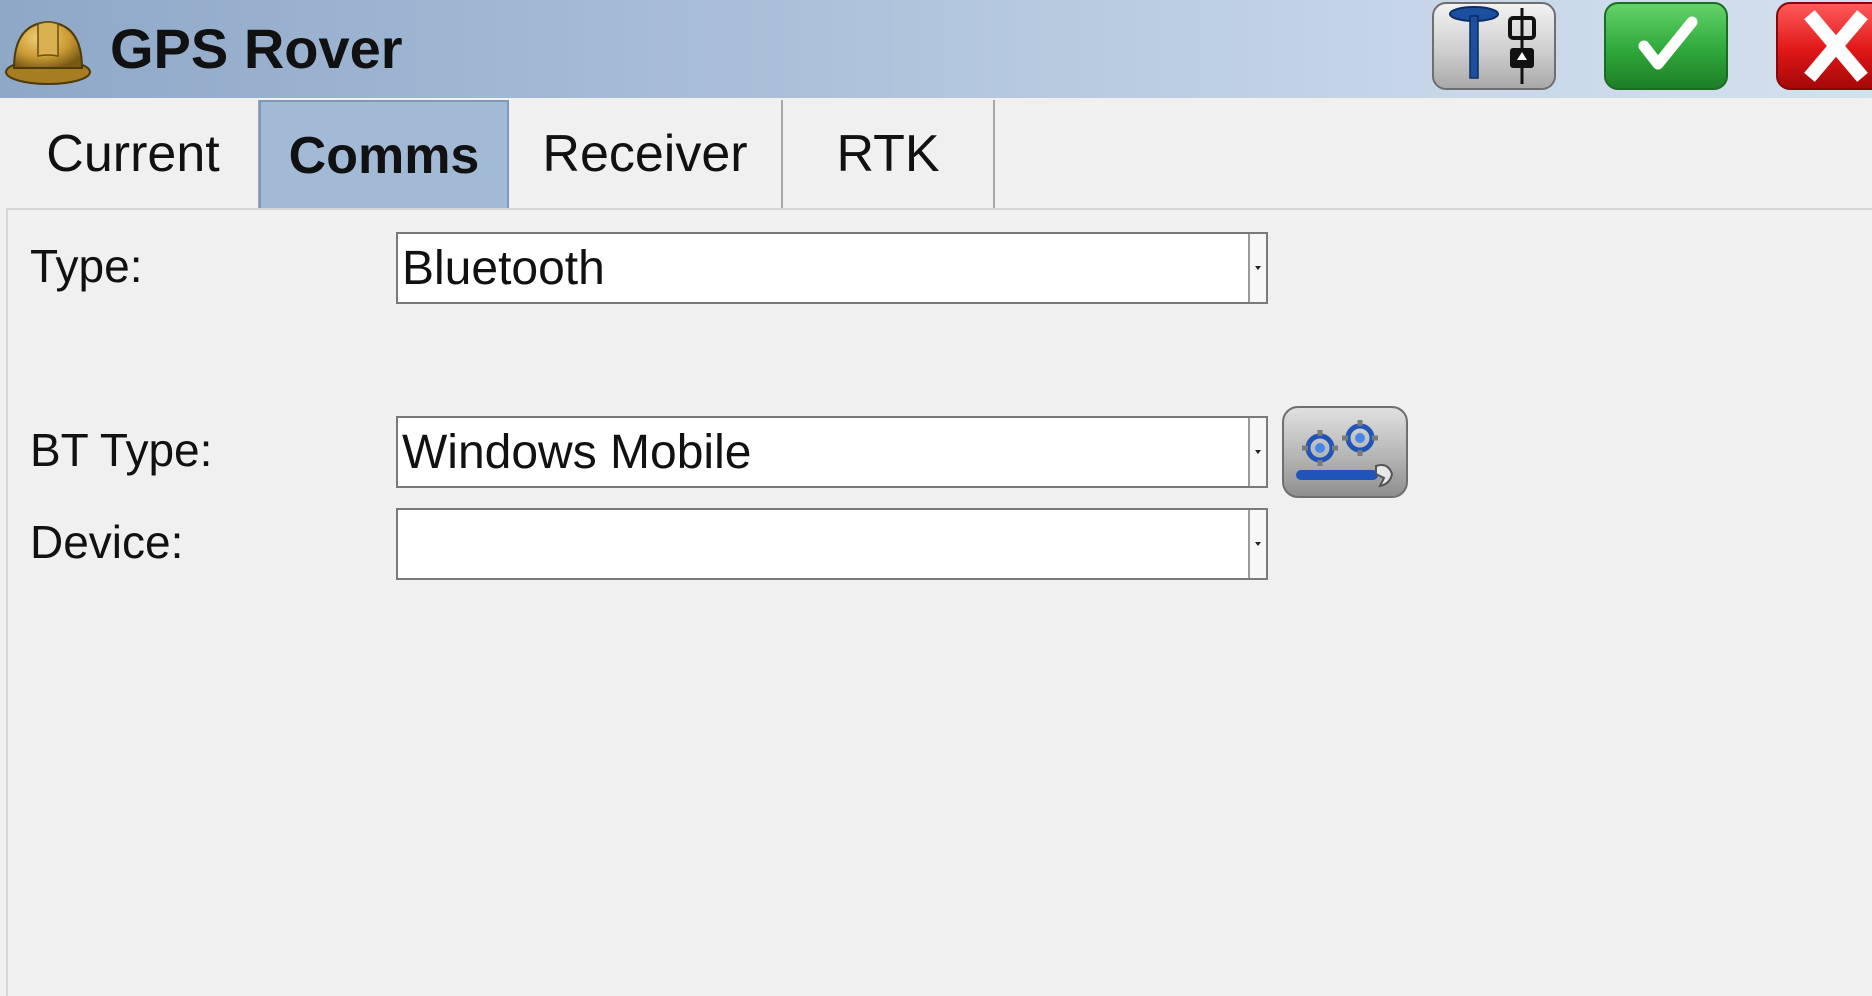 This screenshot has height=996, width=1872. Describe the element at coordinates (384, 154) in the screenshot. I see `tab-comms: Comms` at that location.